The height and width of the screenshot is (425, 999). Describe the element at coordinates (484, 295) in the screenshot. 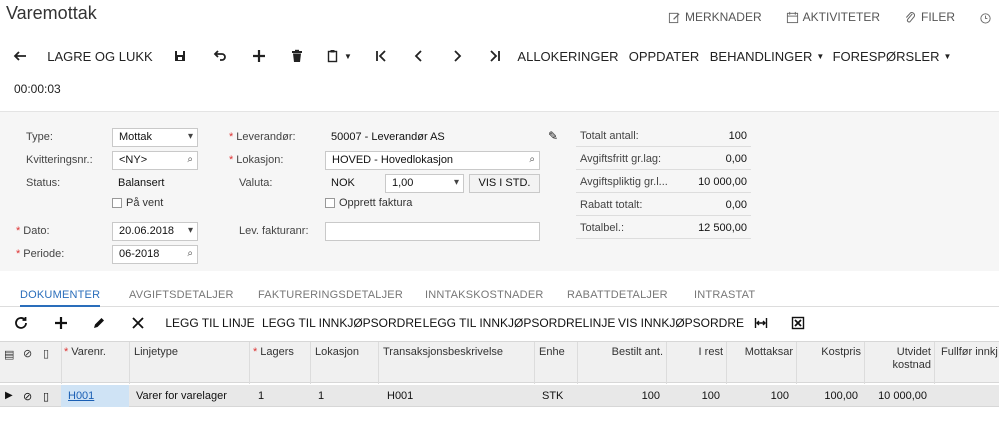

I see `tab-inntakskostnader: INNTAKSKOSTNADER` at that location.